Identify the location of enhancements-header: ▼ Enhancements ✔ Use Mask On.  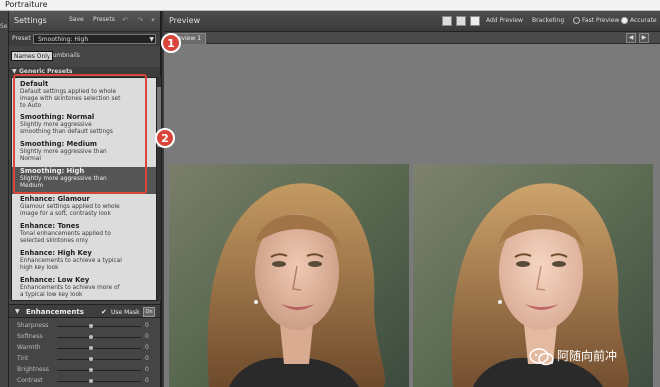
(84, 311).